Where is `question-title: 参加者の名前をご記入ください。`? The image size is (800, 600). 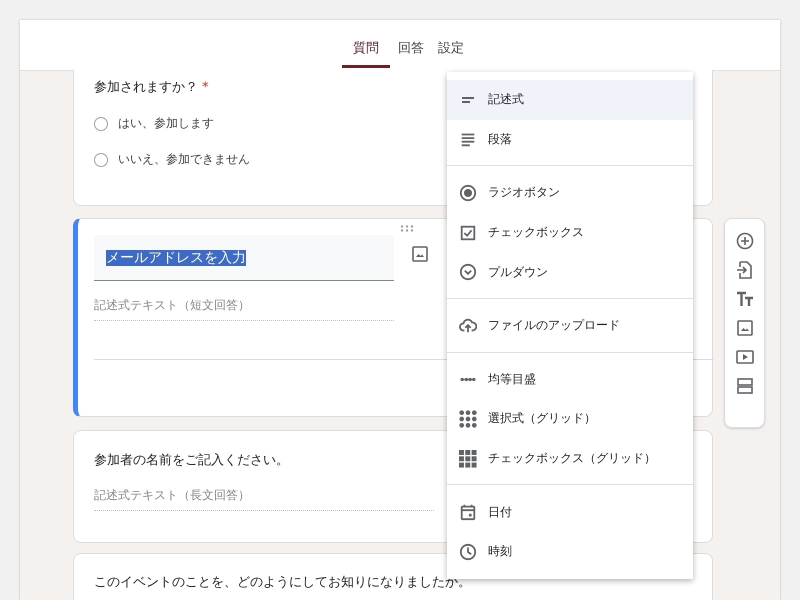
question-title: 参加者の名前をご記入ください。 is located at coordinates (191, 460).